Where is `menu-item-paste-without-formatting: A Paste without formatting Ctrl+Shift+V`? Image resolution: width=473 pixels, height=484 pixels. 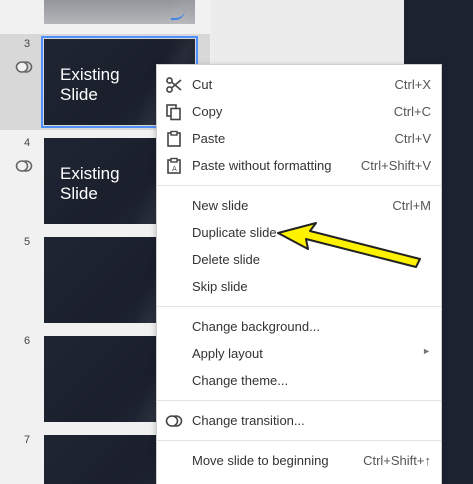 menu-item-paste-without-formatting: A Paste without formatting Ctrl+Shift+V is located at coordinates (299, 166).